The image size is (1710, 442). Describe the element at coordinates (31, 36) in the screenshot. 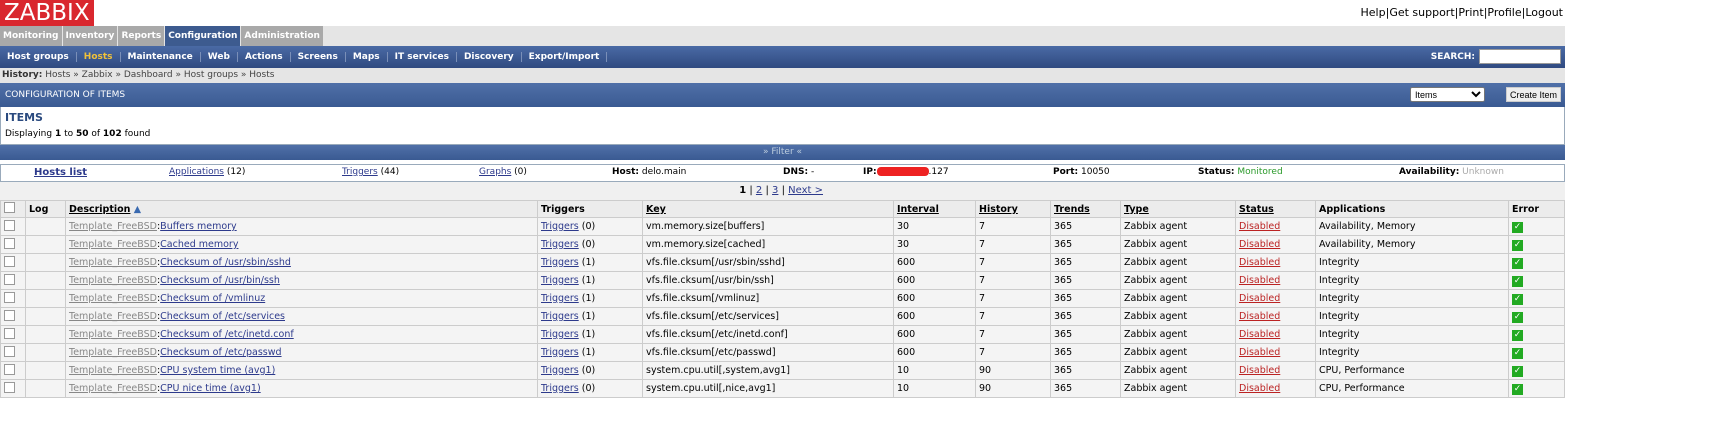

I see `menu-monitoring: Monitoring` at that location.